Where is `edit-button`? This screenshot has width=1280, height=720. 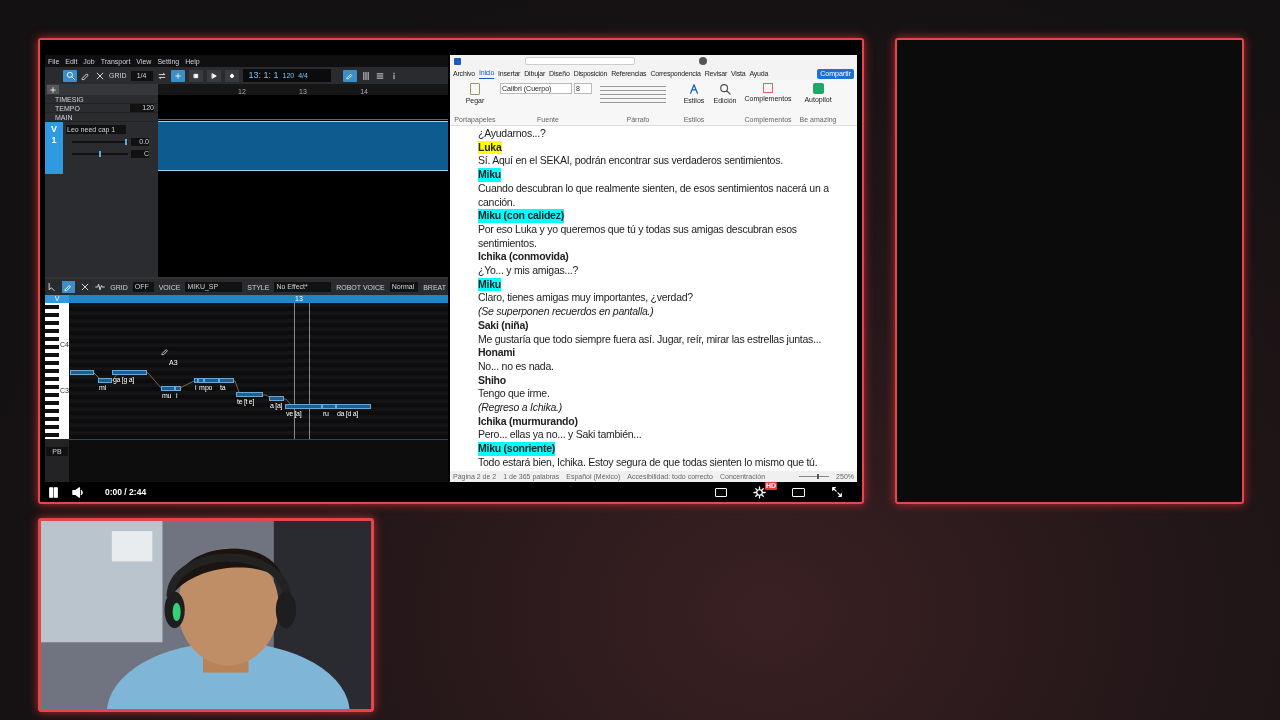 edit-button is located at coordinates (349, 75).